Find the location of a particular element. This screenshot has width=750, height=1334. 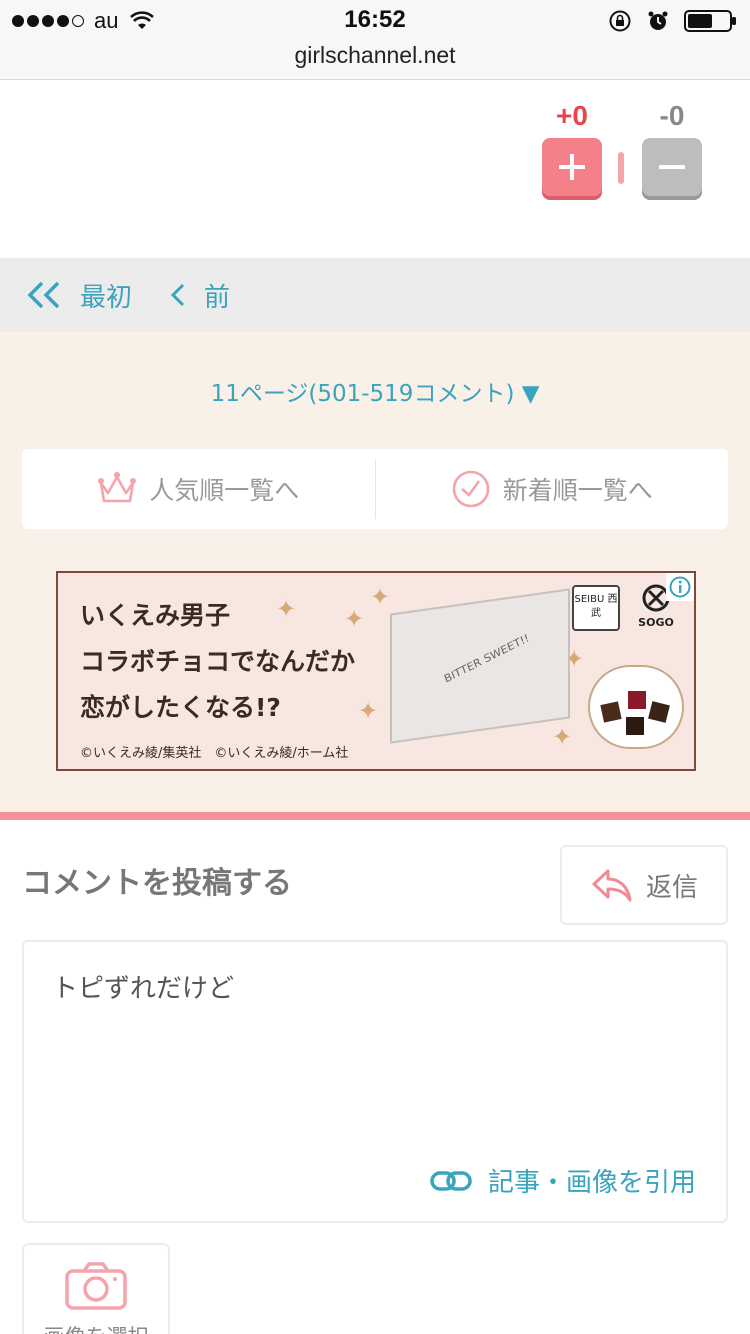

ad-copy-text: いくえみ男子 コラボチョコでなんだか 恋がしたくなる!? is located at coordinates (217, 662).